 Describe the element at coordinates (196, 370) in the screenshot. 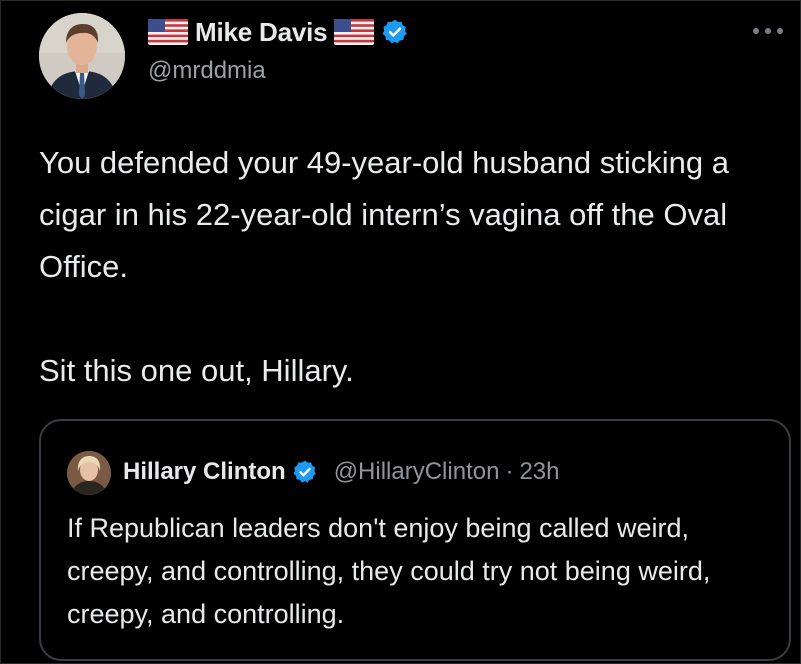

I see `tweet-text-paragraph-2: Sit this one out, Hillary.` at that location.